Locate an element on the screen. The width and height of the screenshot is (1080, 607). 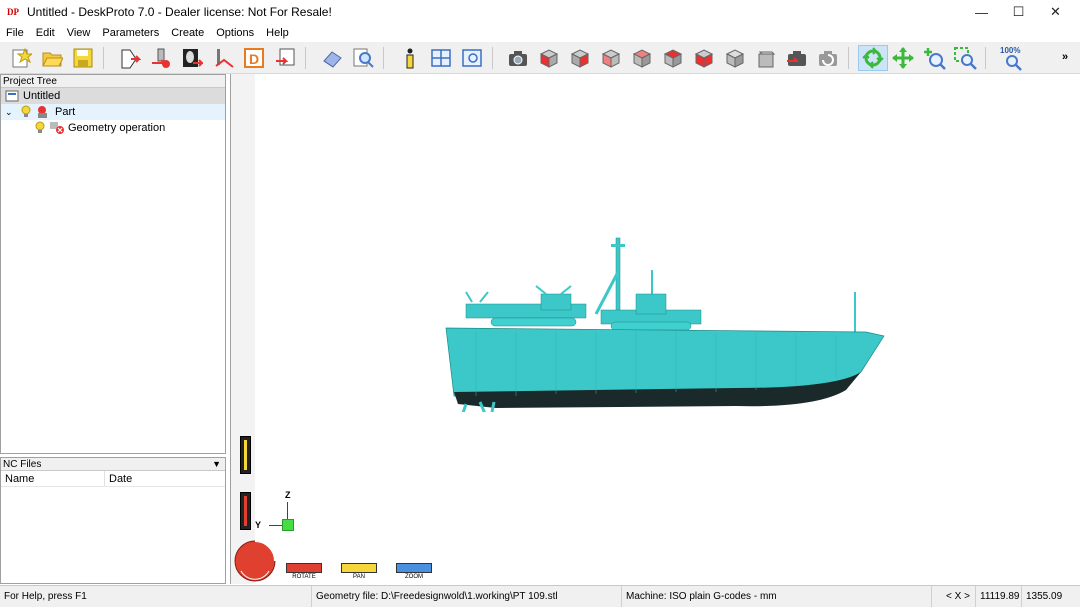
status-coord-y: 1355.09 is located at coordinates (1044, 596).